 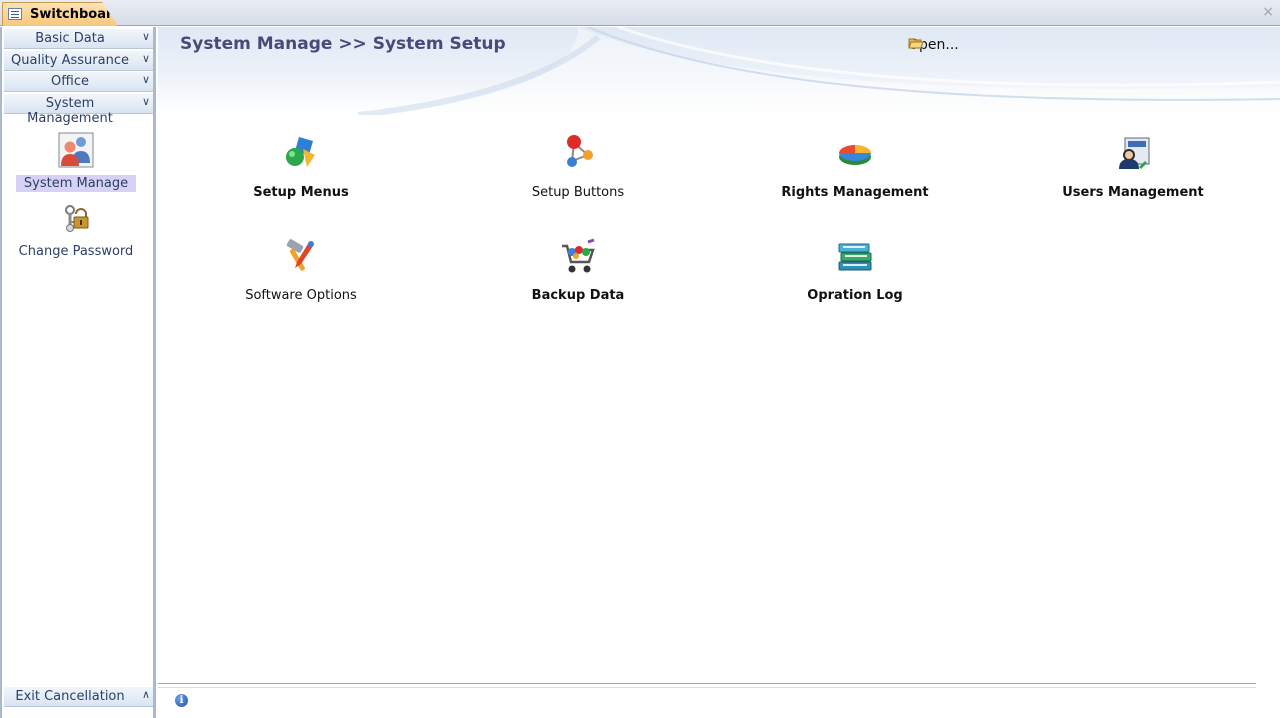 What do you see at coordinates (578, 192) in the screenshot?
I see `tile-label: Setup Buttons` at bounding box center [578, 192].